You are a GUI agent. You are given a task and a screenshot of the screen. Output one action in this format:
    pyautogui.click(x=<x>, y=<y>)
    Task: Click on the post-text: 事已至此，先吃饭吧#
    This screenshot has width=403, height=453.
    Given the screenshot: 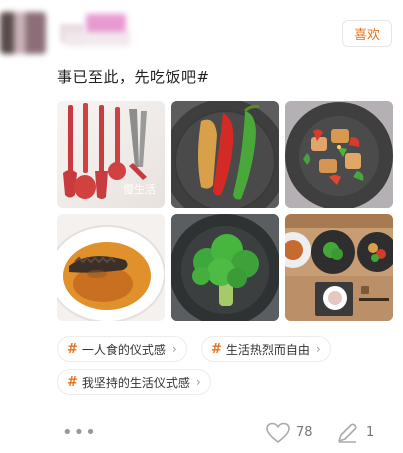 What is the action you would take?
    pyautogui.click(x=133, y=77)
    